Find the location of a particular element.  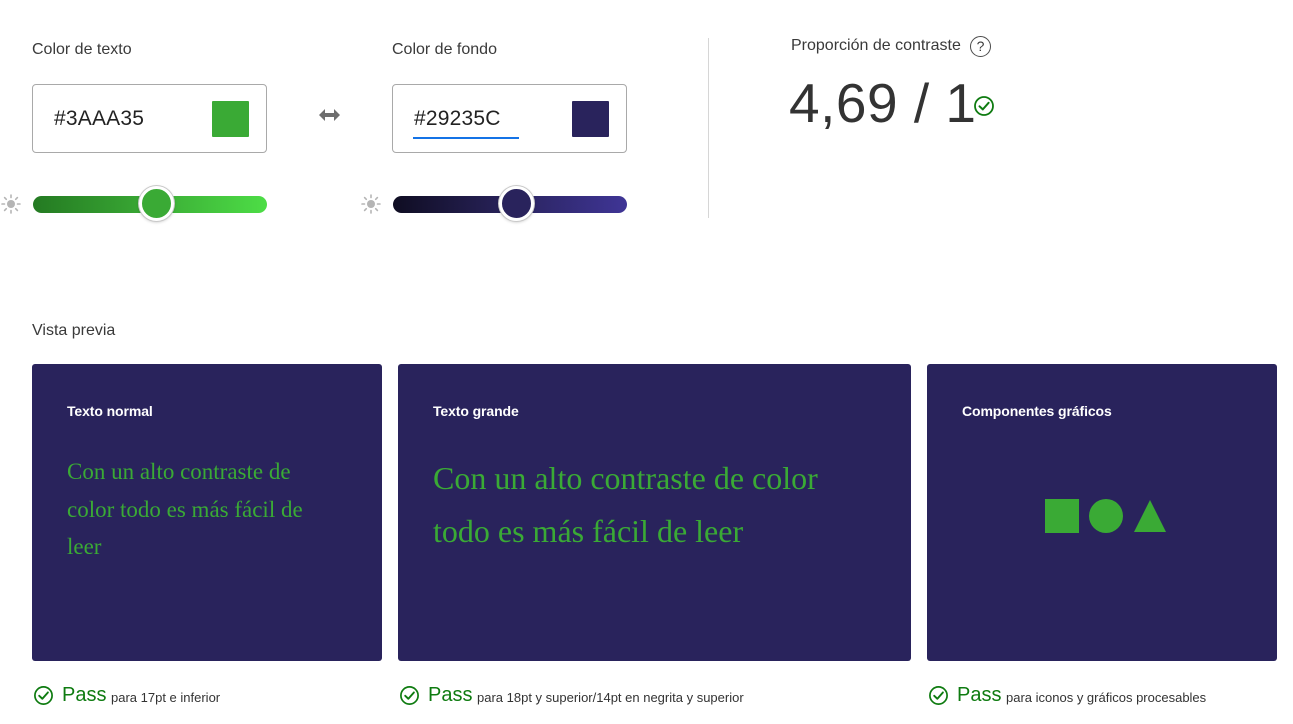

text-color-label: Color de texto is located at coordinates (82, 49).